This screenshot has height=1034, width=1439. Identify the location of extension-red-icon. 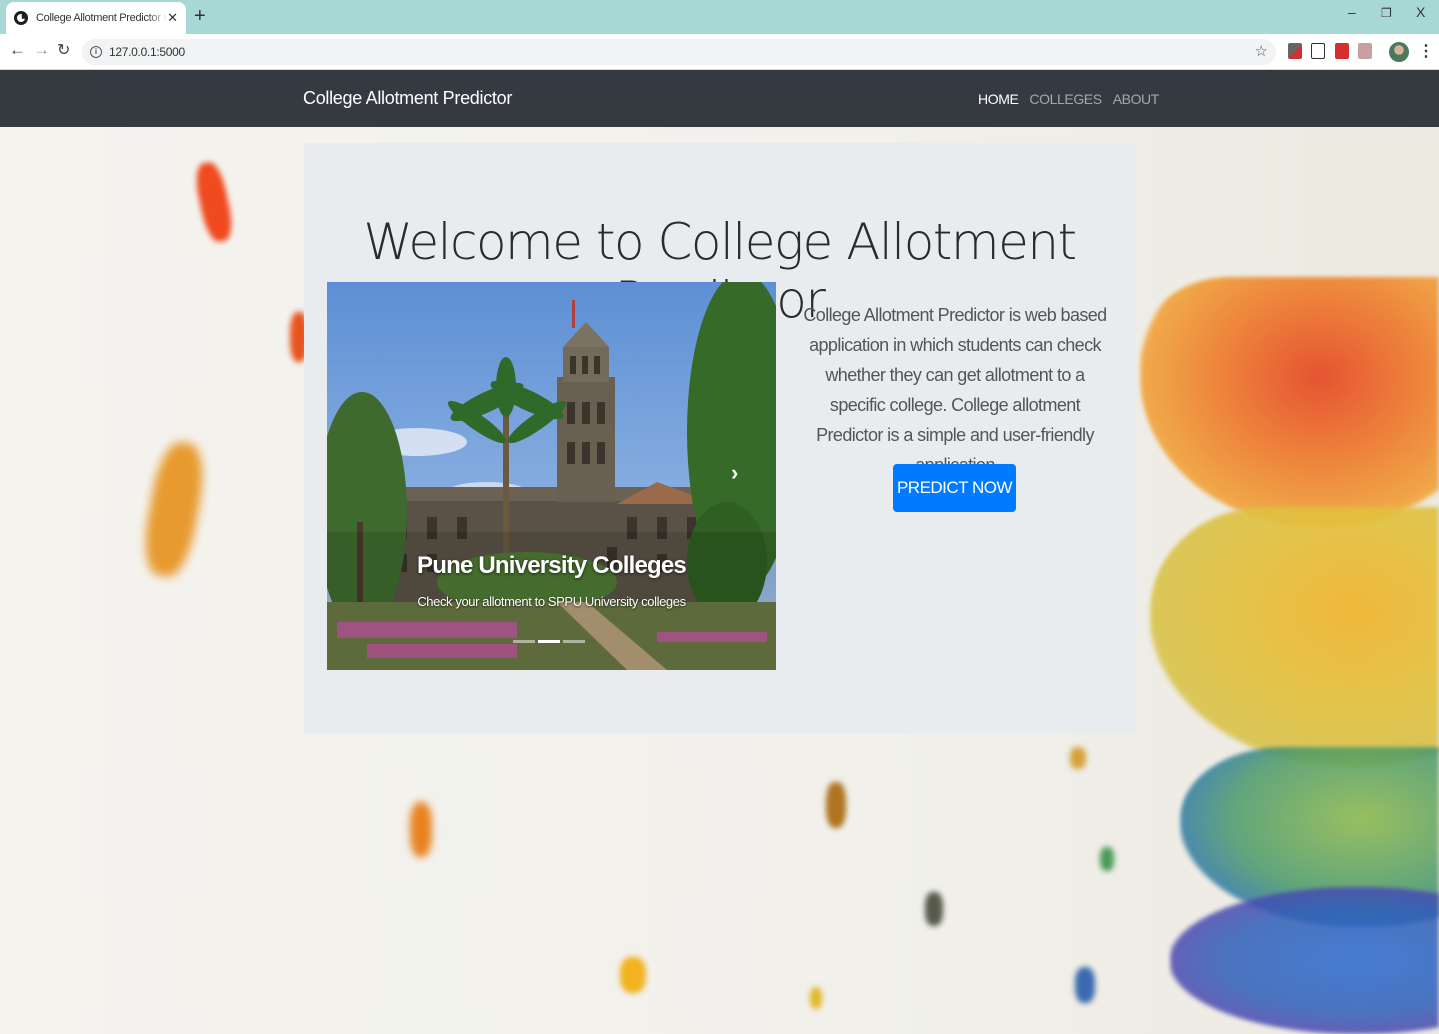
(1342, 51).